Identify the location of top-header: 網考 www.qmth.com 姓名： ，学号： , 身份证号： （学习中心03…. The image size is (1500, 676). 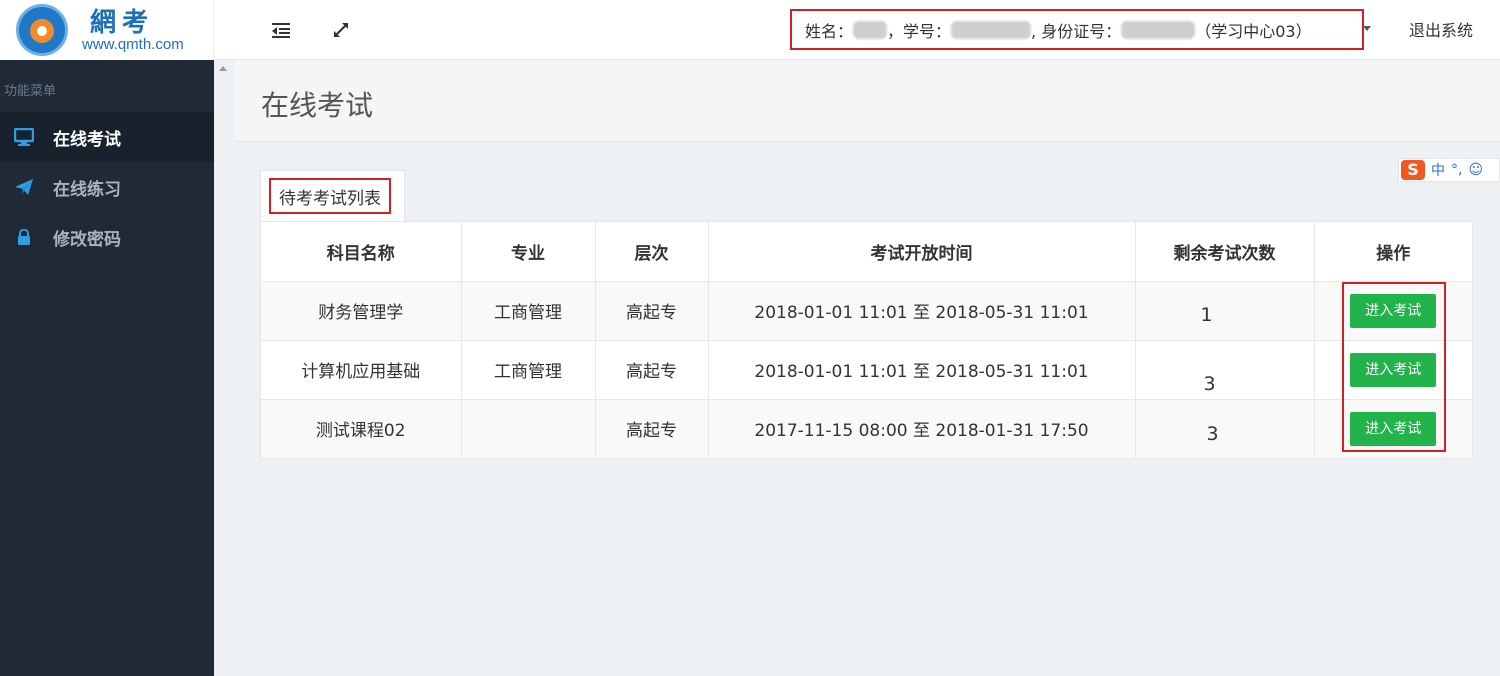
(750, 30).